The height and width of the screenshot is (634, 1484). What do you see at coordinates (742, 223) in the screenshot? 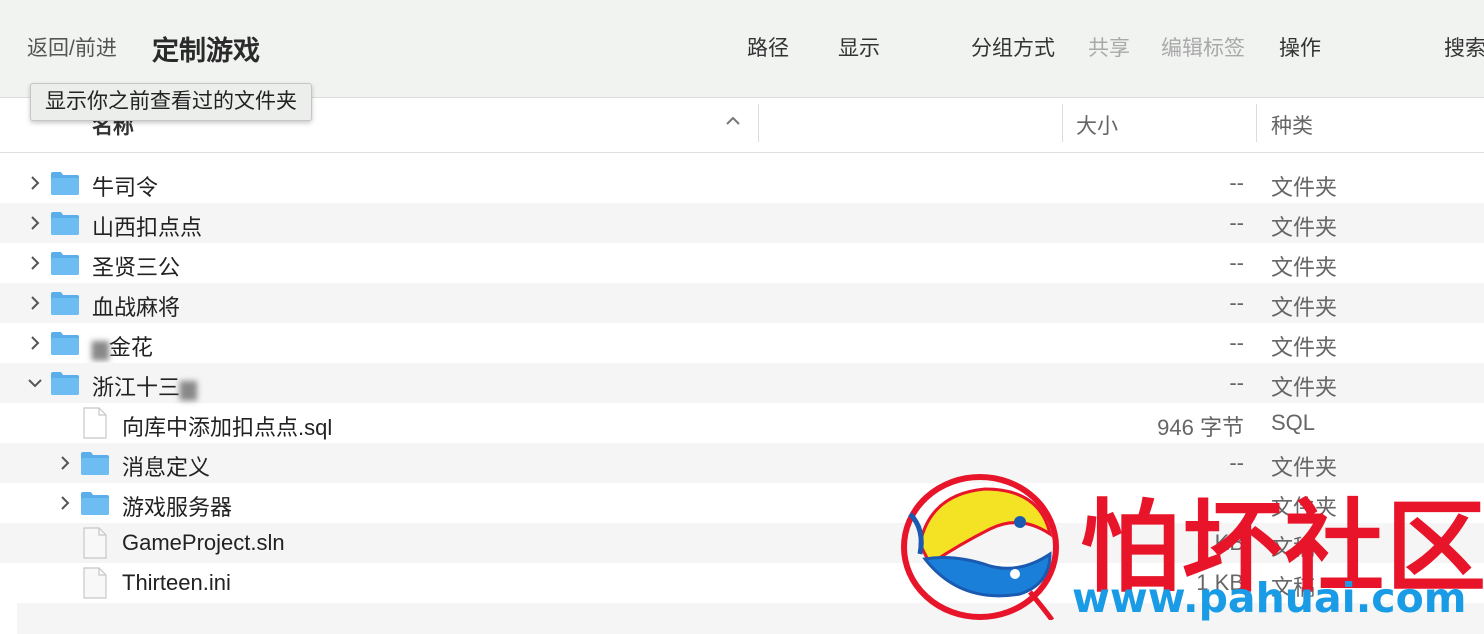
I see `list-item: 山西扣点点 -- 文件夹` at bounding box center [742, 223].